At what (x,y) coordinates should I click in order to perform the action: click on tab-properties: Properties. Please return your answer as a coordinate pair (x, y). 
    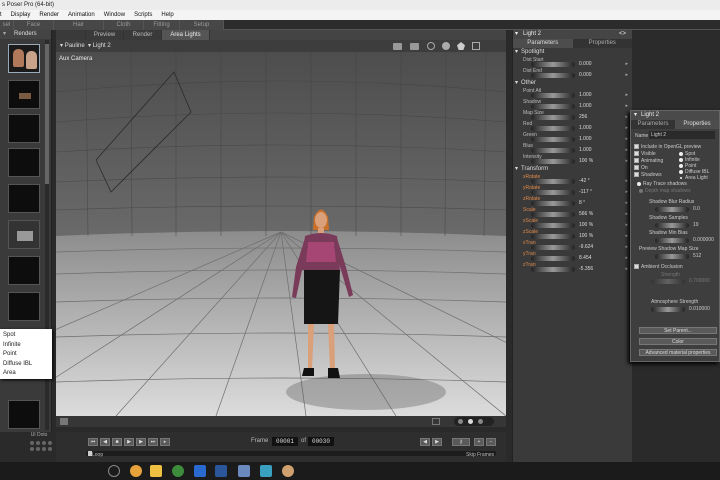
    Looking at the image, I should click on (697, 124).